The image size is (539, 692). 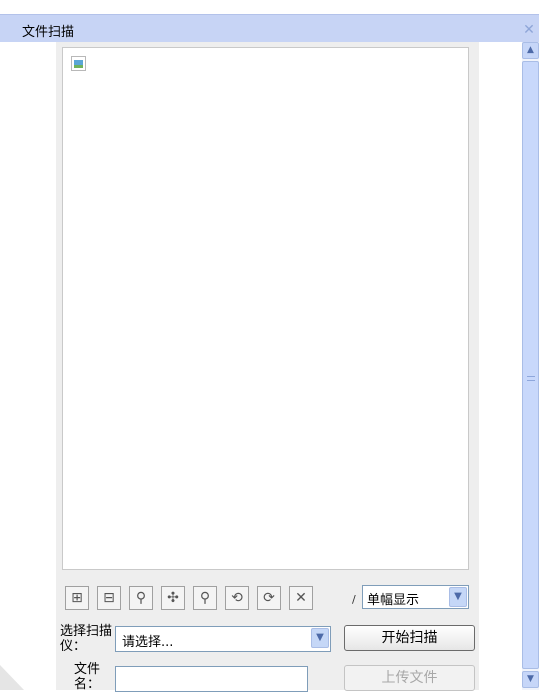 What do you see at coordinates (393, 600) in the screenshot?
I see `view-mode-value: 单幅显示` at bounding box center [393, 600].